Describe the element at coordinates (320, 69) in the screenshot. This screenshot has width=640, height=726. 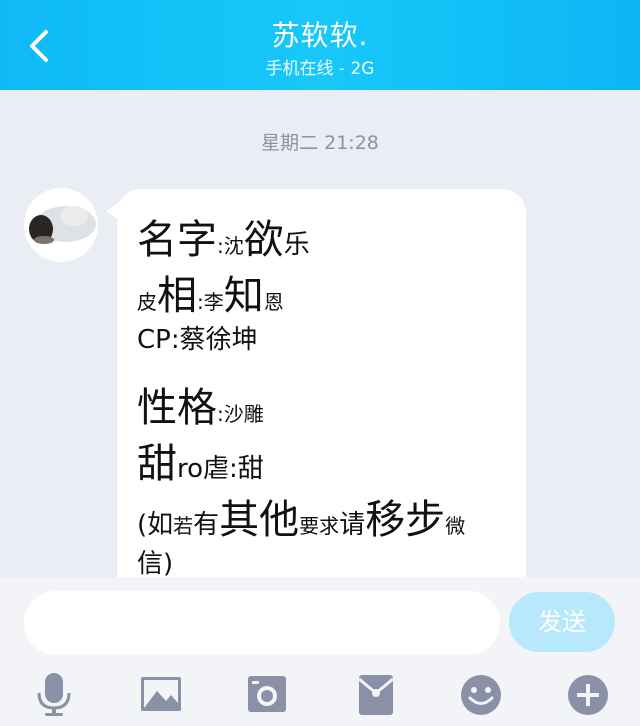
I see `online-status: 手机在线 - 2G` at that location.